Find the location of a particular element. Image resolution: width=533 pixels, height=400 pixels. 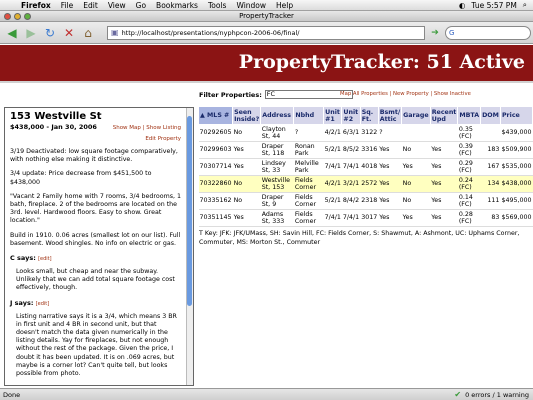

show-listing-link: Show Listing is located at coordinates (163, 128).